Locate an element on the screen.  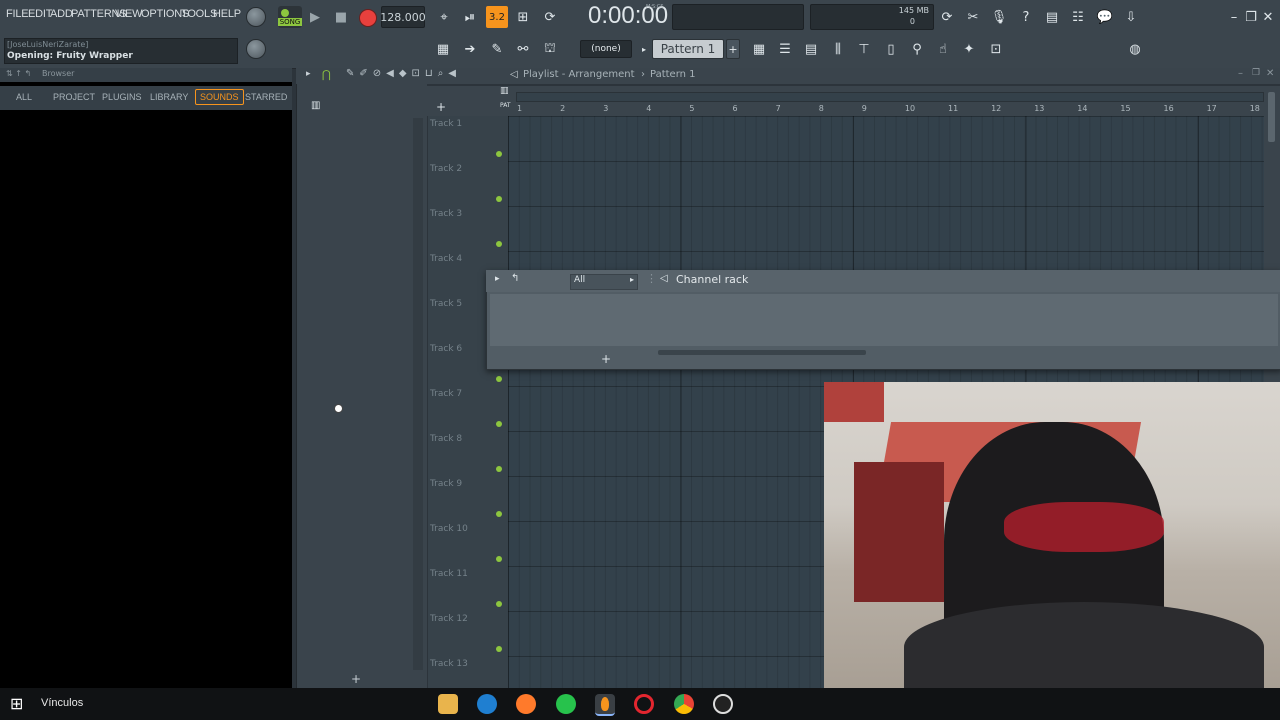
add-channel-button: + is located at coordinates (606, 359).